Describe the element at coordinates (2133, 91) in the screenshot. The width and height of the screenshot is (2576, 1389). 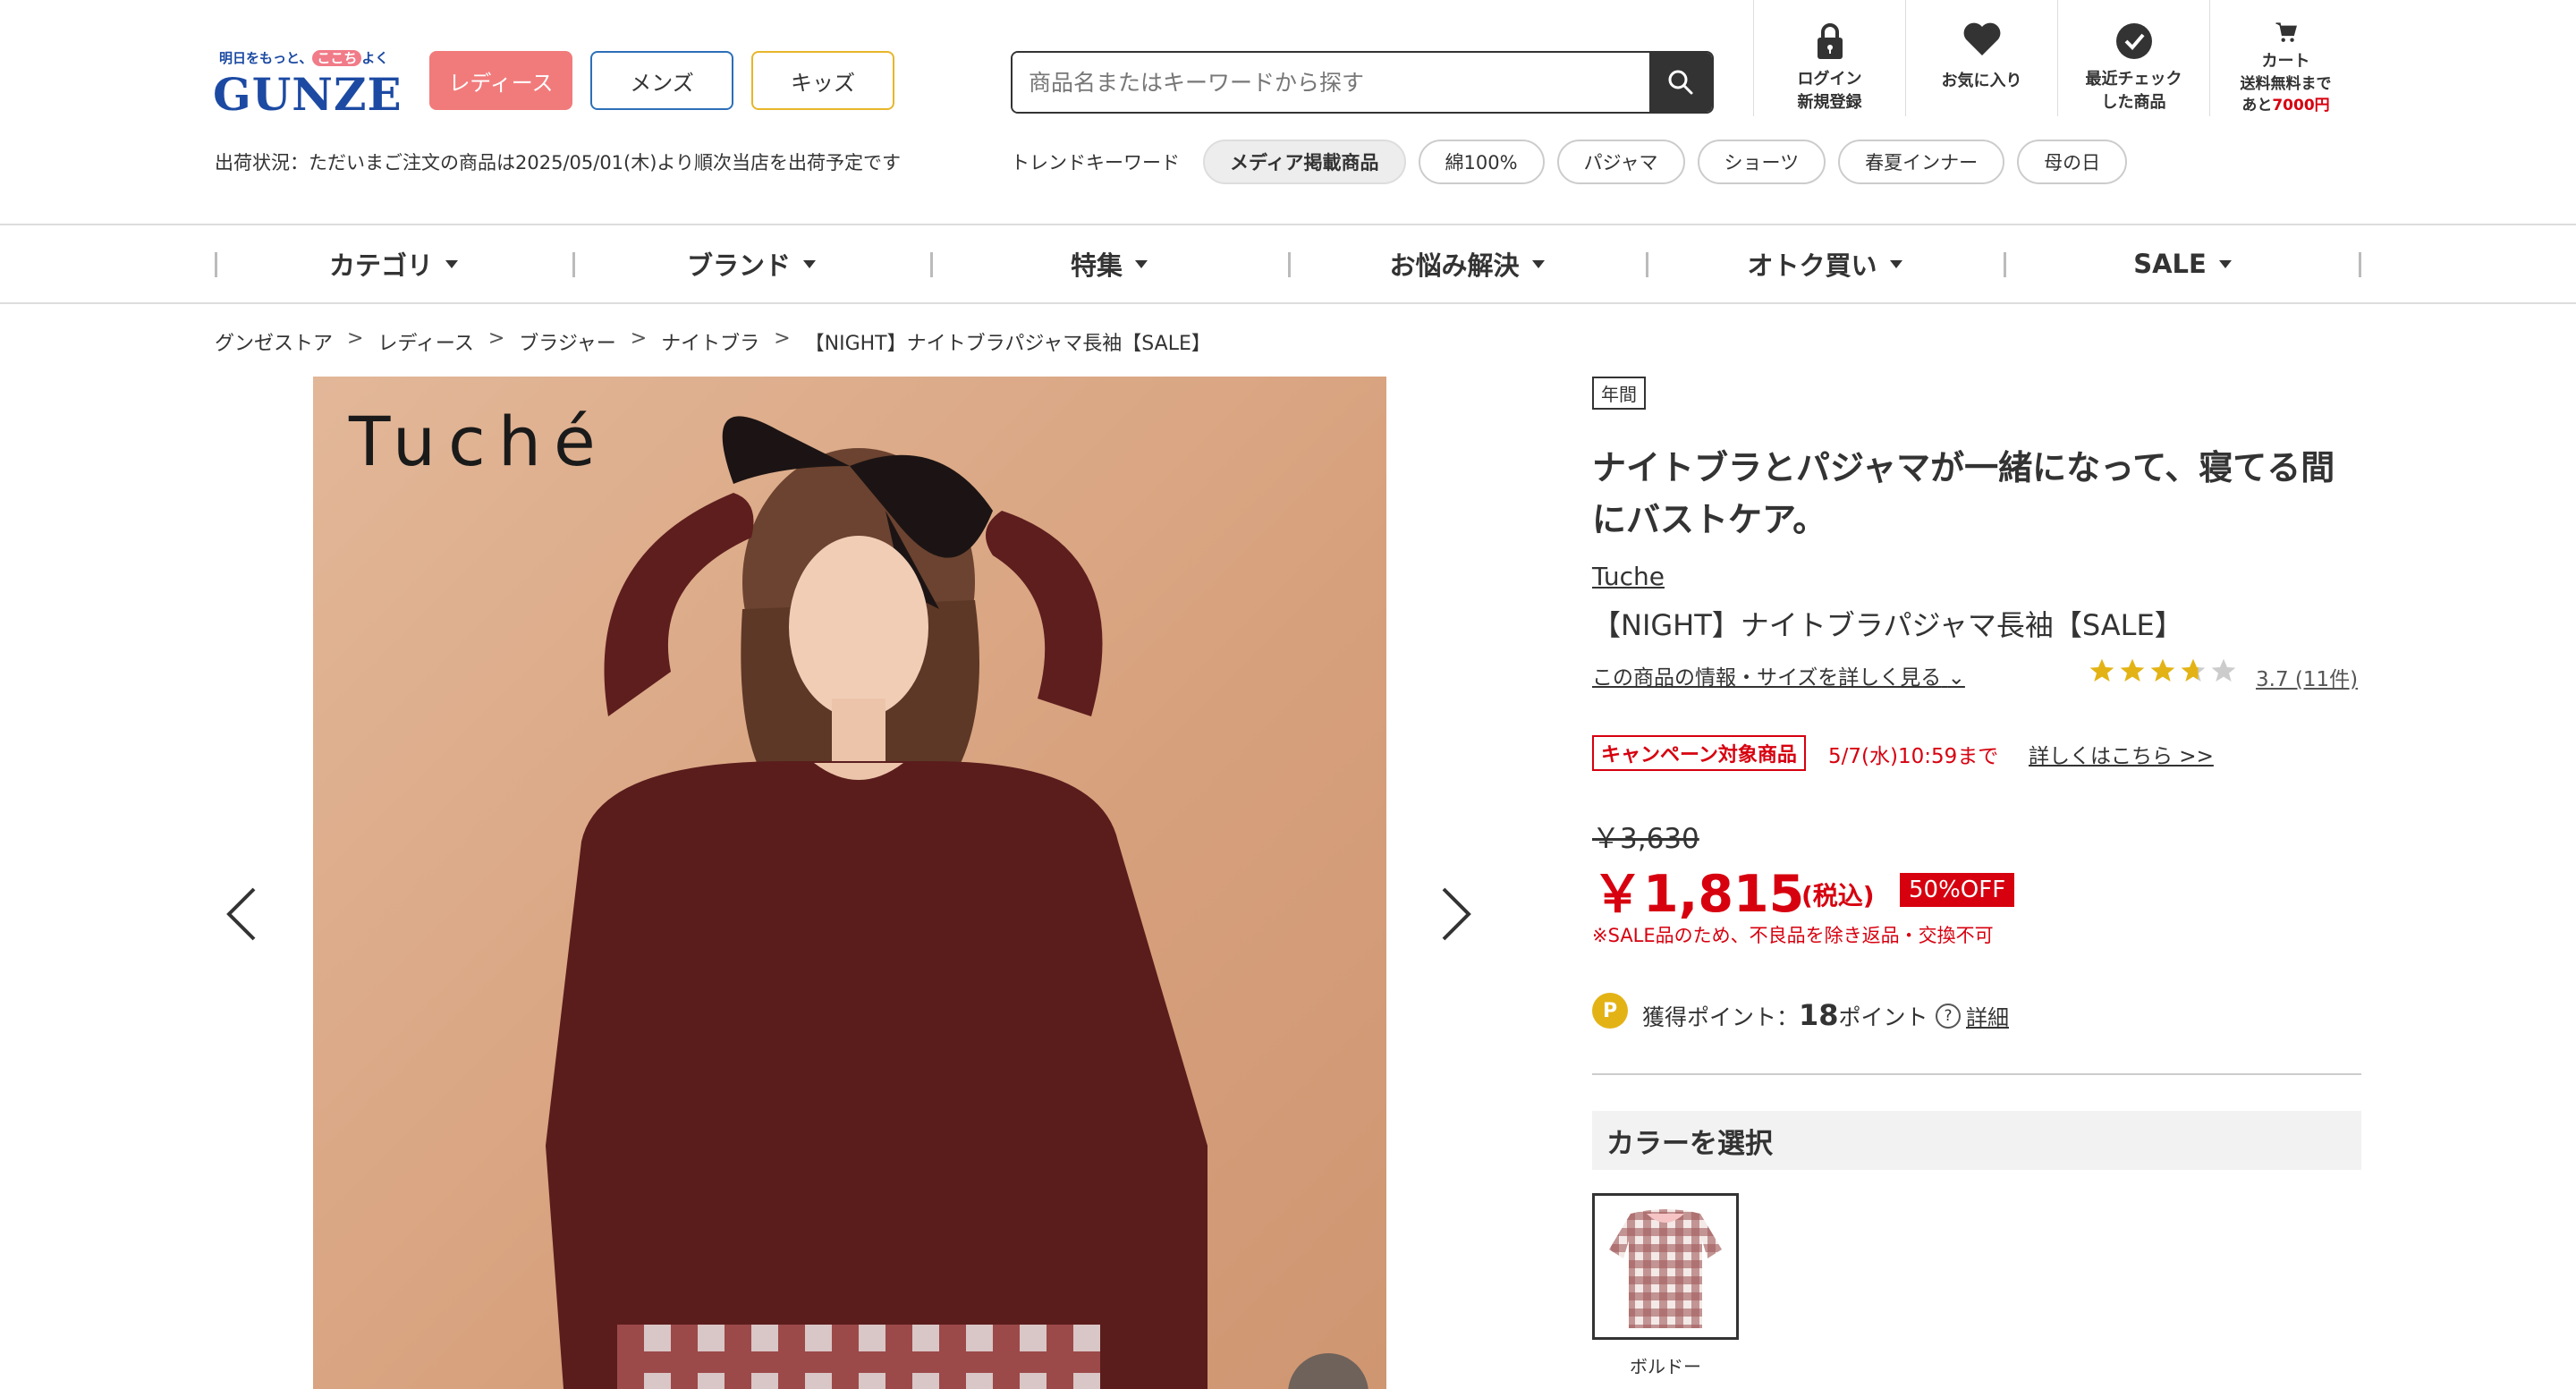
I see `recent-label: 最近チェック した商品` at that location.